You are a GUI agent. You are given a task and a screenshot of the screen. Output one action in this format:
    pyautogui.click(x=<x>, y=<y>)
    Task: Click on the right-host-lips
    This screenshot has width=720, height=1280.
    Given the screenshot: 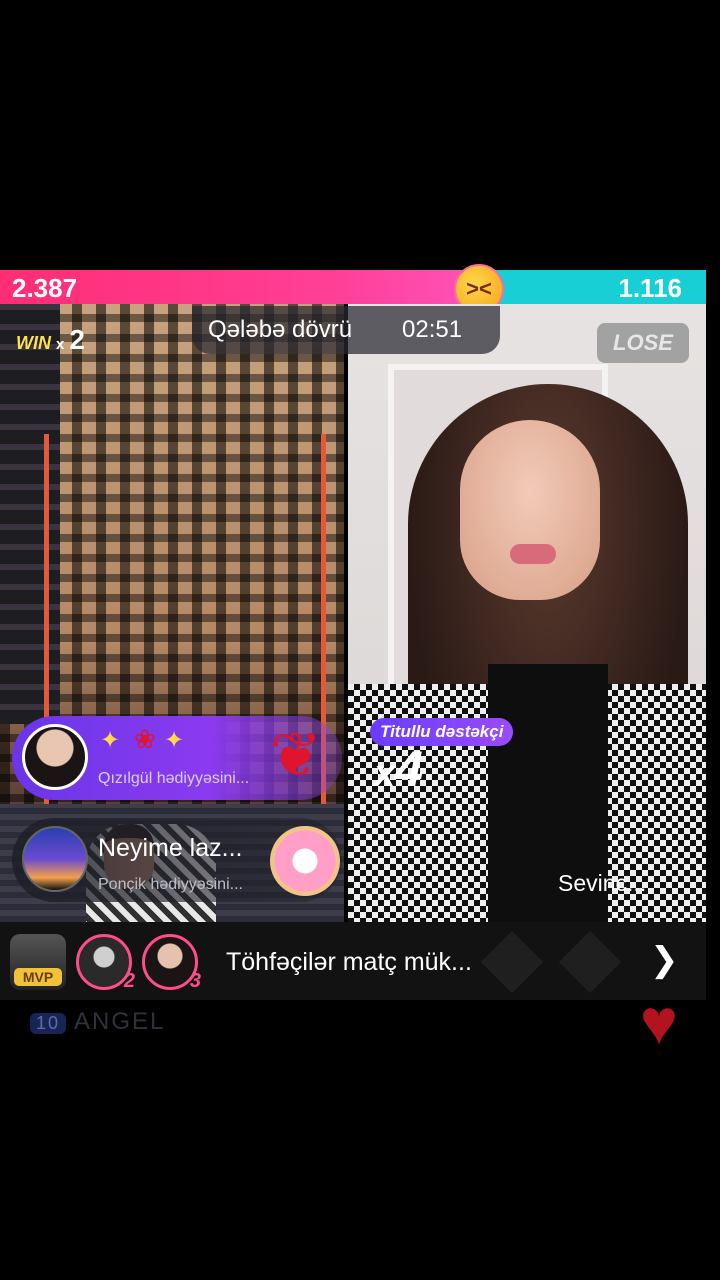 What is the action you would take?
    pyautogui.click(x=533, y=554)
    